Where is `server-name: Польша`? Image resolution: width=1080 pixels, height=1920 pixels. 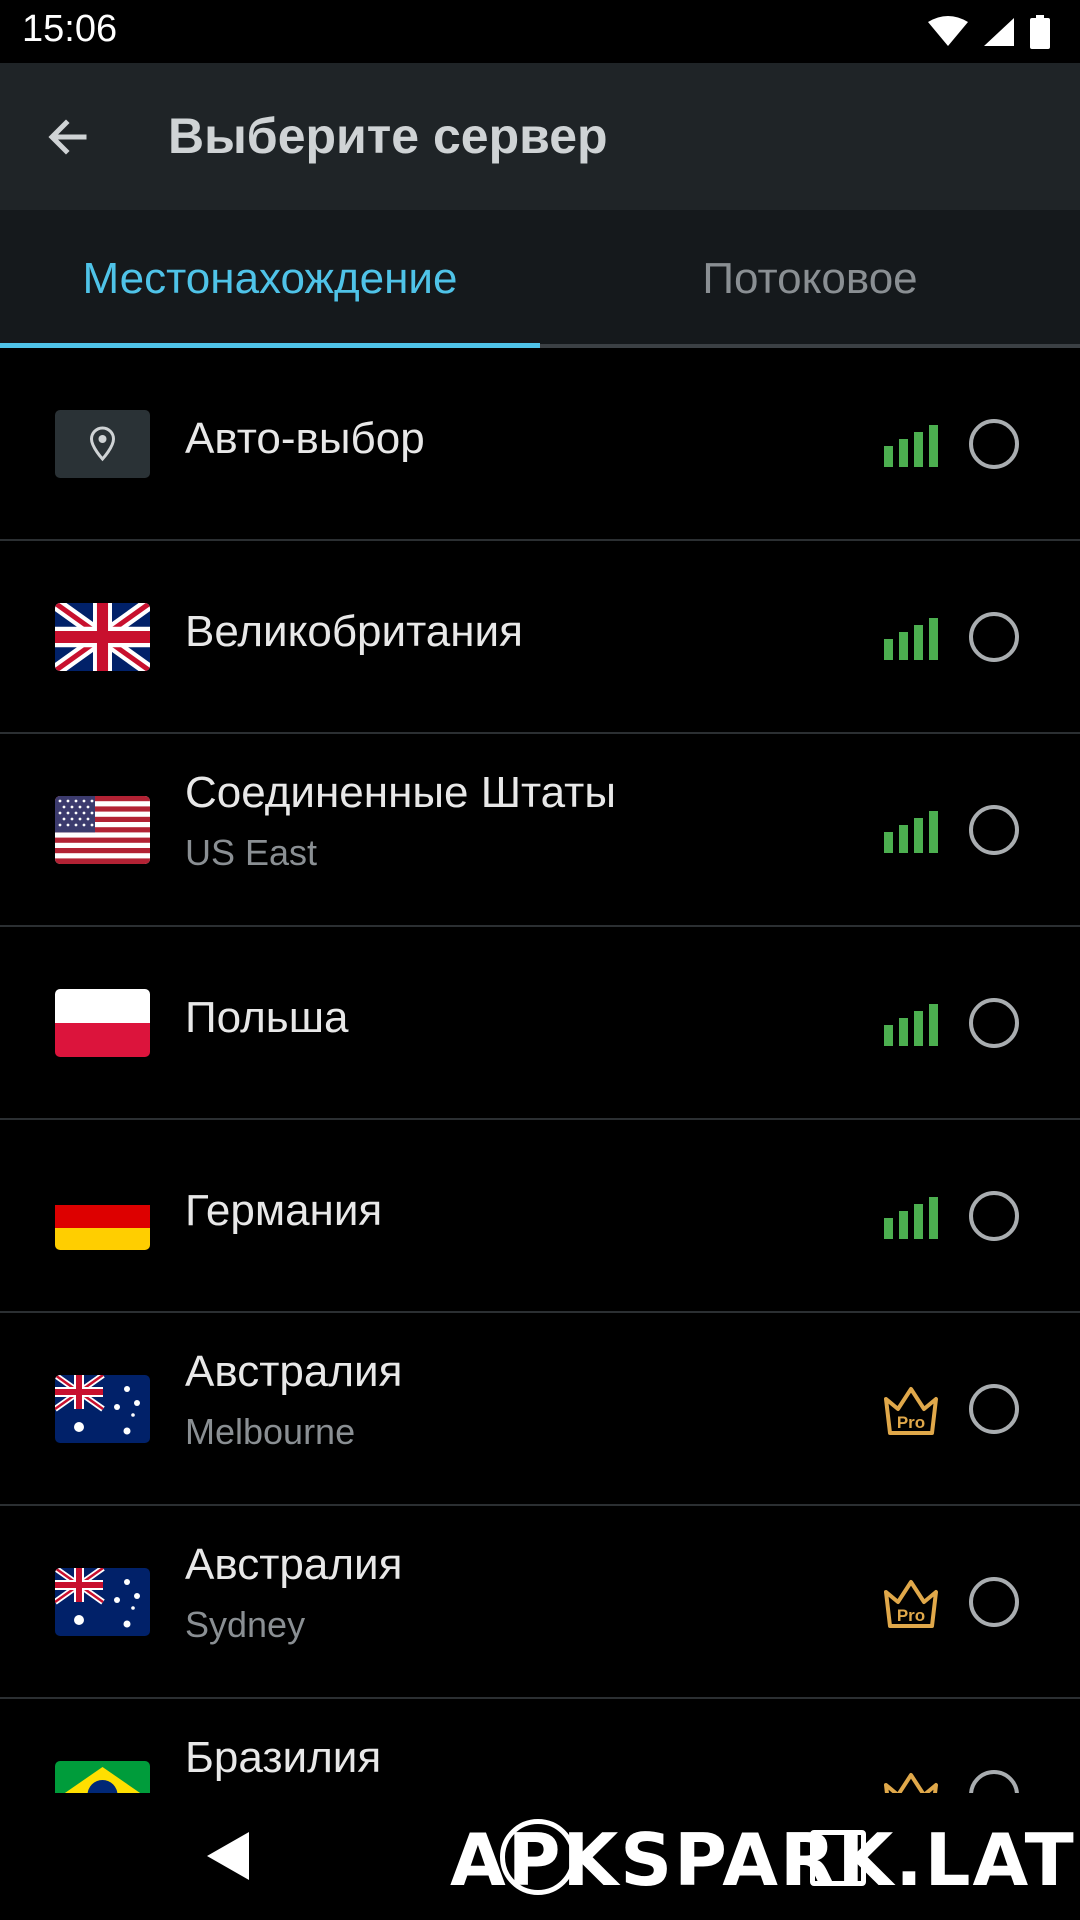
server-name: Польша is located at coordinates (267, 1017).